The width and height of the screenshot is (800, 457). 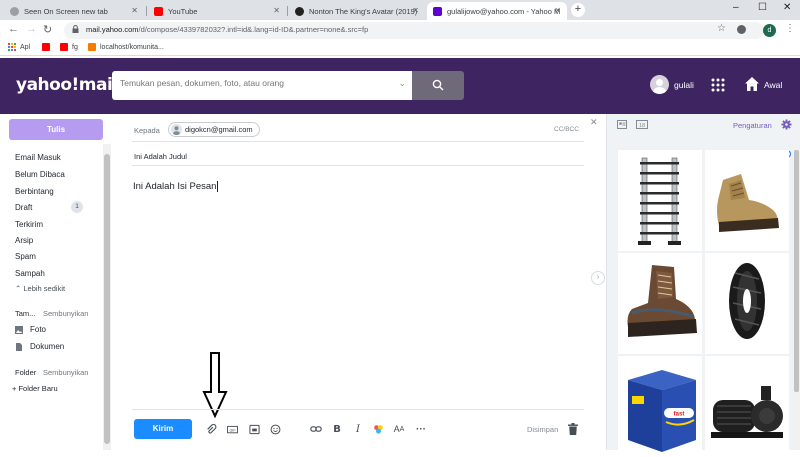 I want to click on ad-ladder, so click(x=660, y=200).